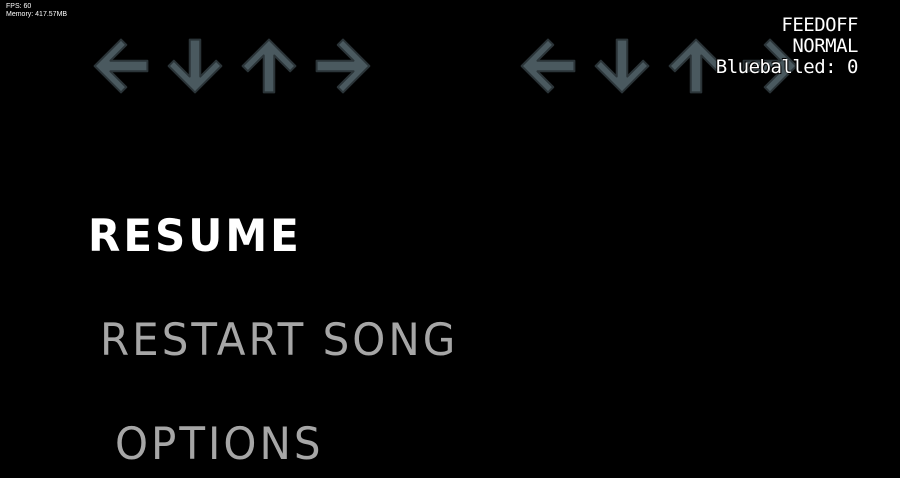 This screenshot has width=900, height=478. What do you see at coordinates (343, 66) in the screenshot?
I see `right-arrow-icon` at bounding box center [343, 66].